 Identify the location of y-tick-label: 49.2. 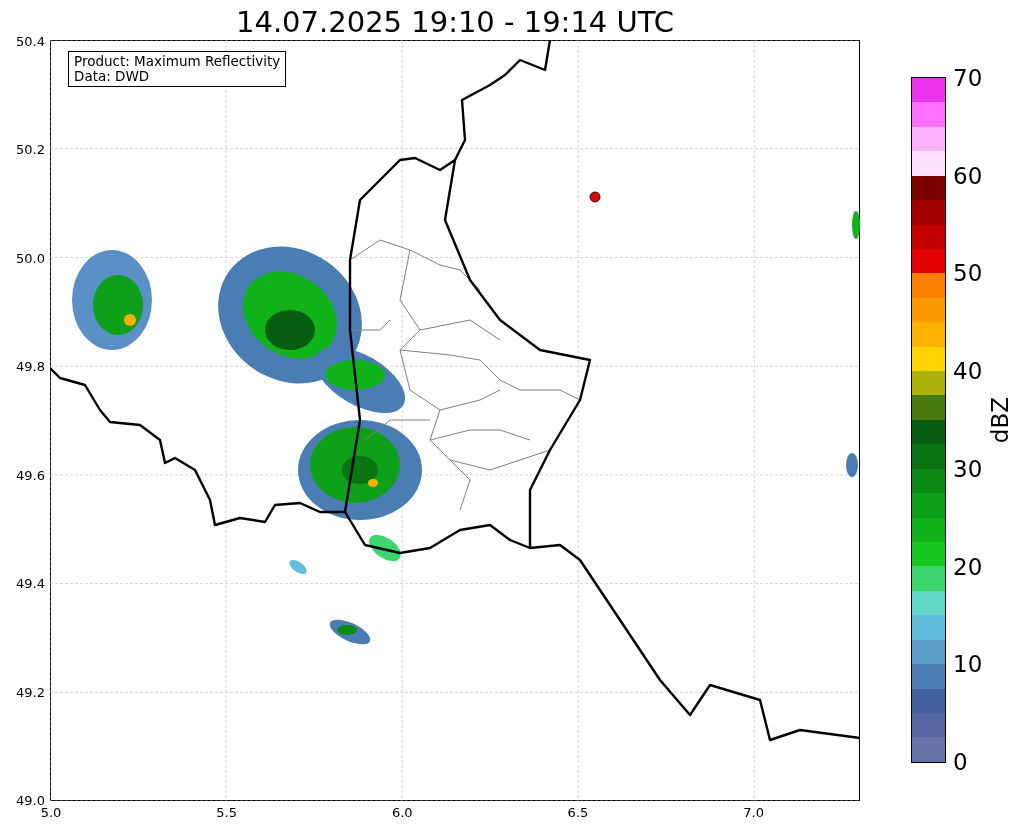
(30, 692).